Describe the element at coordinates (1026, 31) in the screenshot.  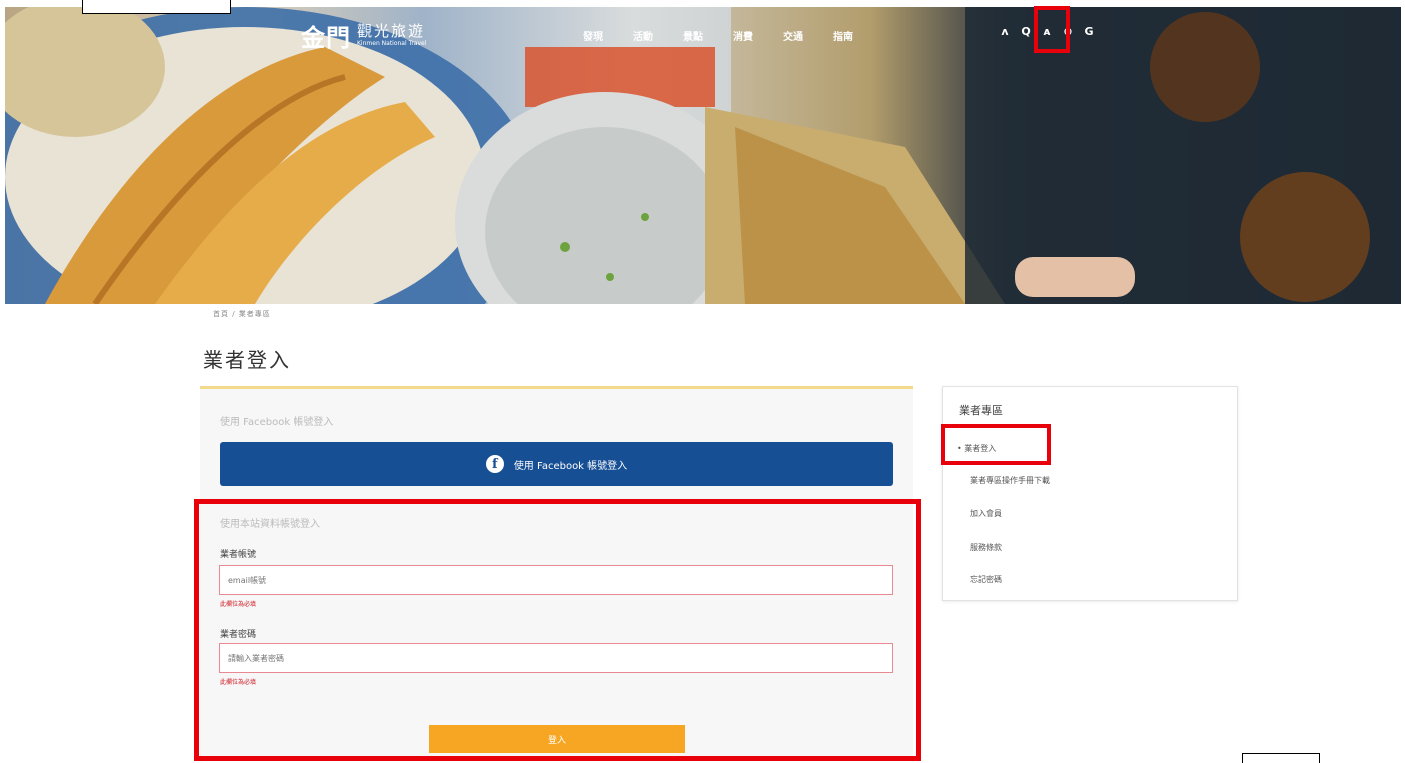
I see `search-icon: Q` at that location.